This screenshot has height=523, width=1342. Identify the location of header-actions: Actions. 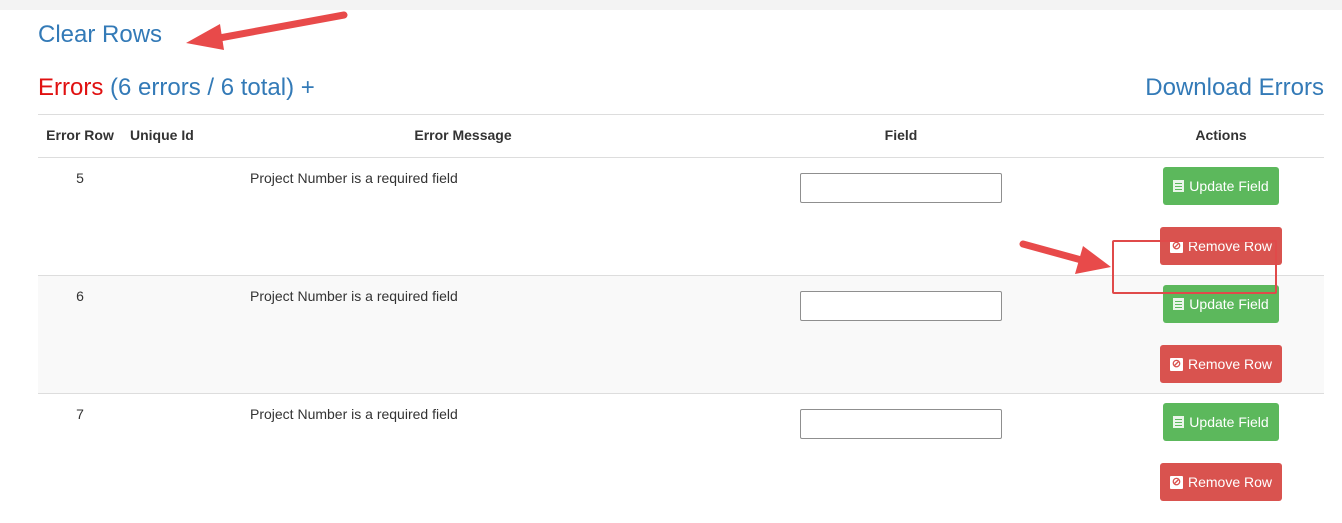
(1221, 136).